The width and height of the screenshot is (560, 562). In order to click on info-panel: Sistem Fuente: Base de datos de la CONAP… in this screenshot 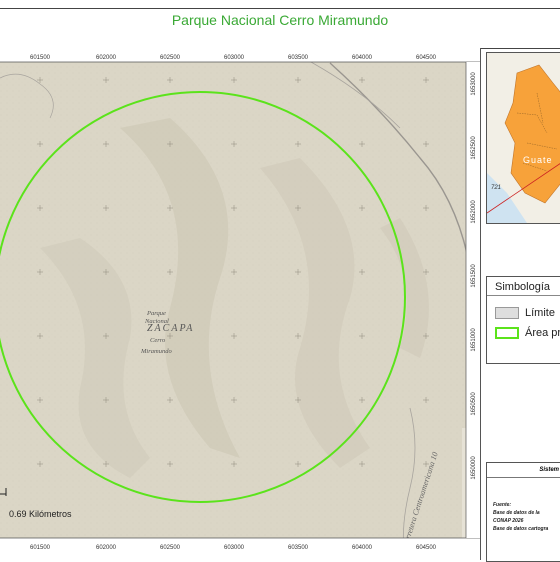, I will do `click(523, 512)`.